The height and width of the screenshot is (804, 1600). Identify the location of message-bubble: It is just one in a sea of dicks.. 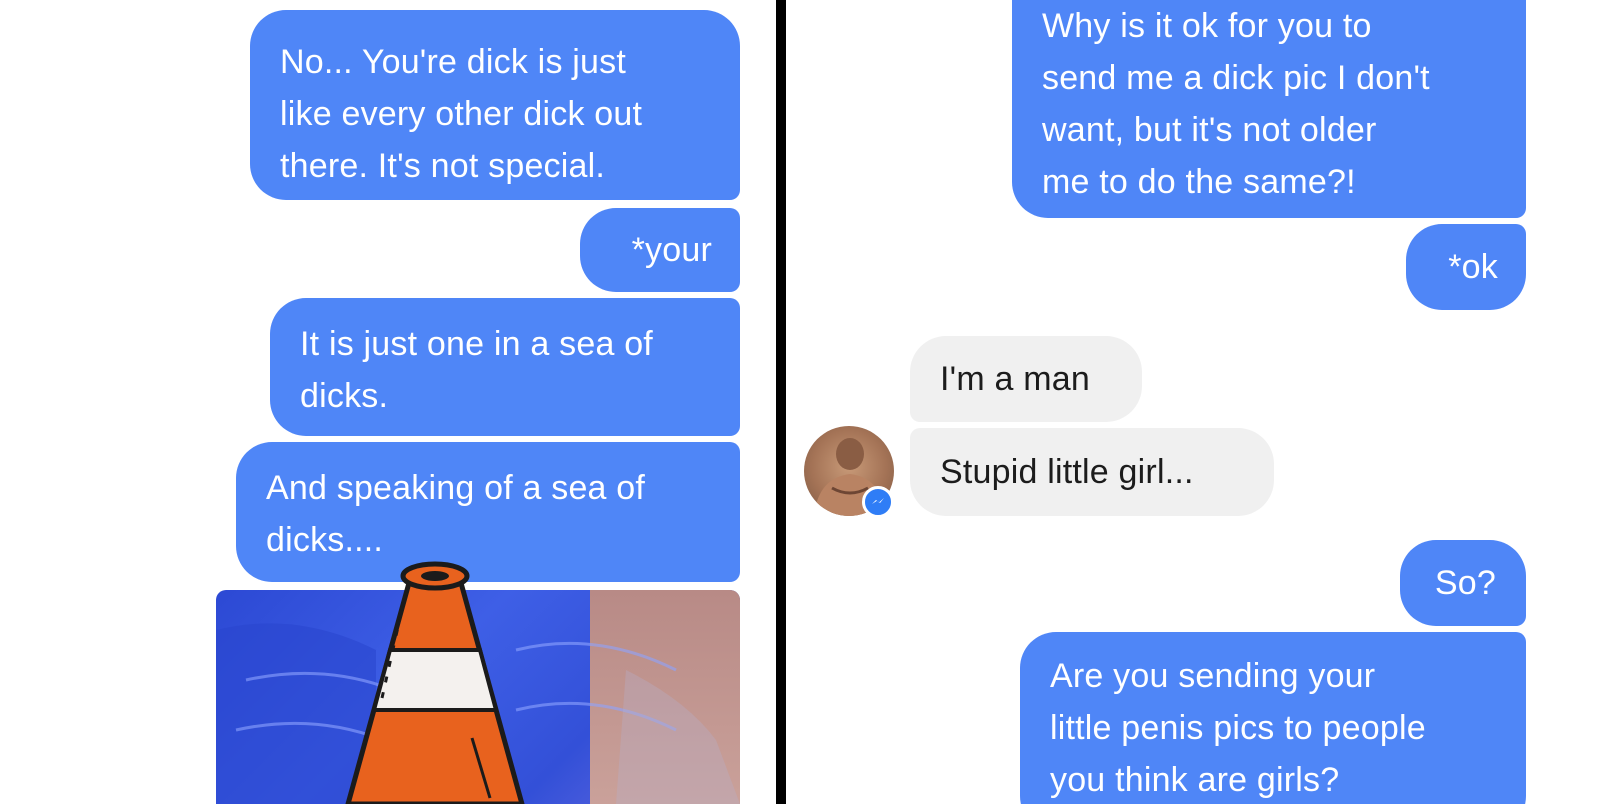
(505, 367).